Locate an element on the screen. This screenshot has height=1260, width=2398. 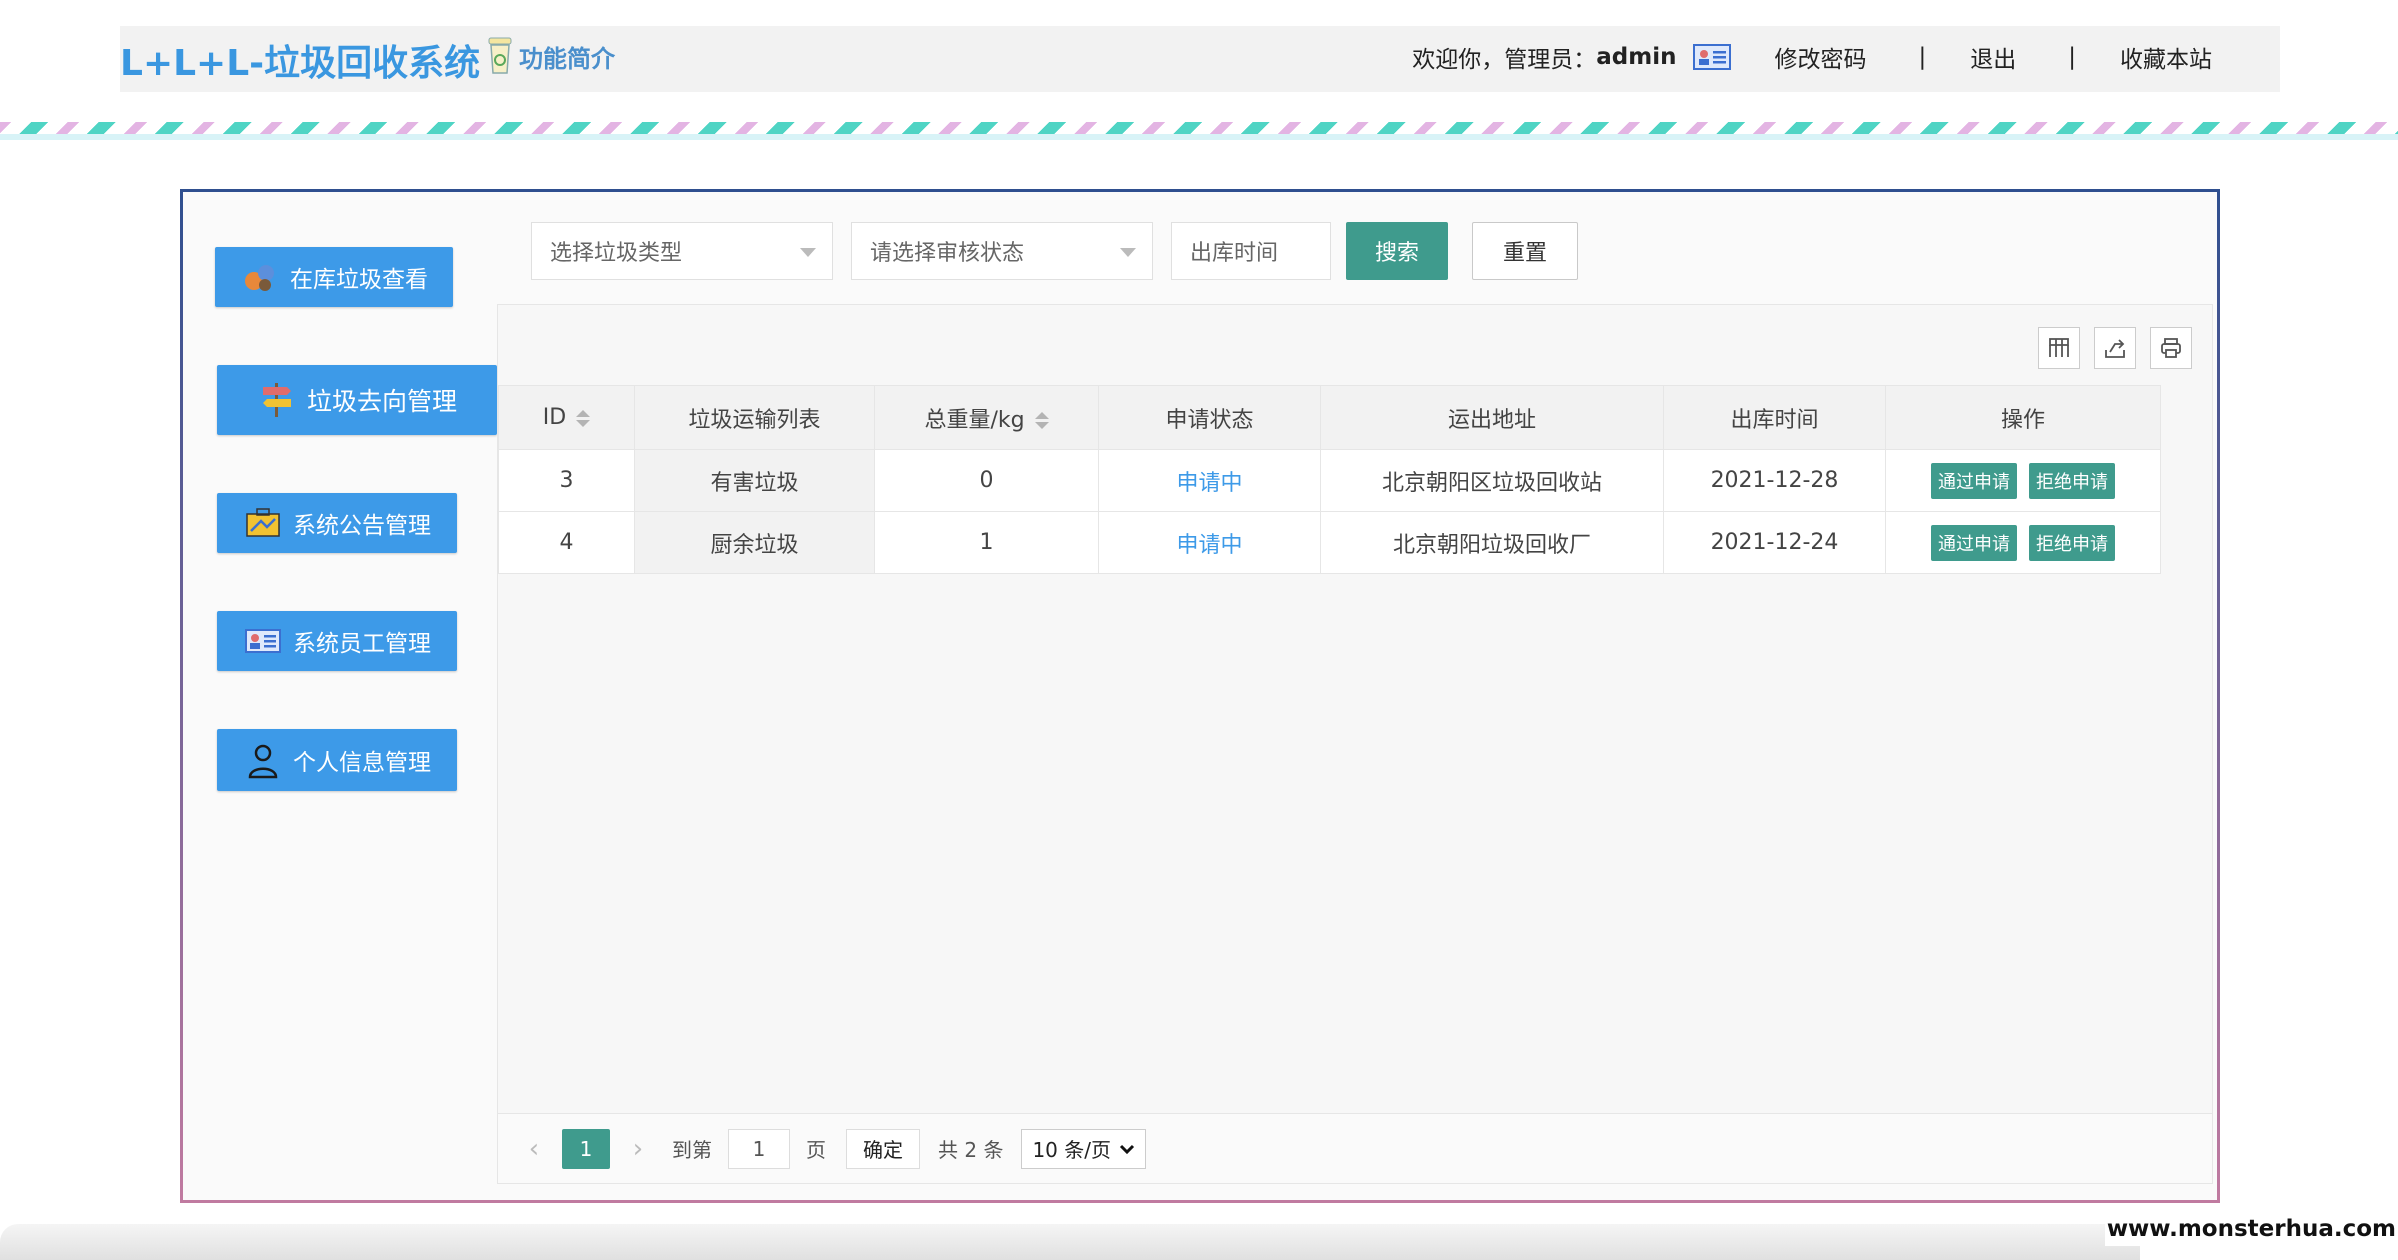
change-password-link: 修改密码 is located at coordinates (1821, 57).